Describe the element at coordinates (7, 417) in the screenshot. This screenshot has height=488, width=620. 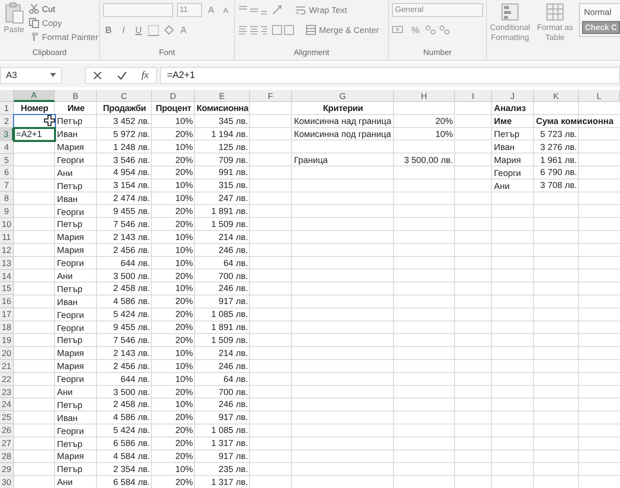
I see `row-header: 25` at that location.